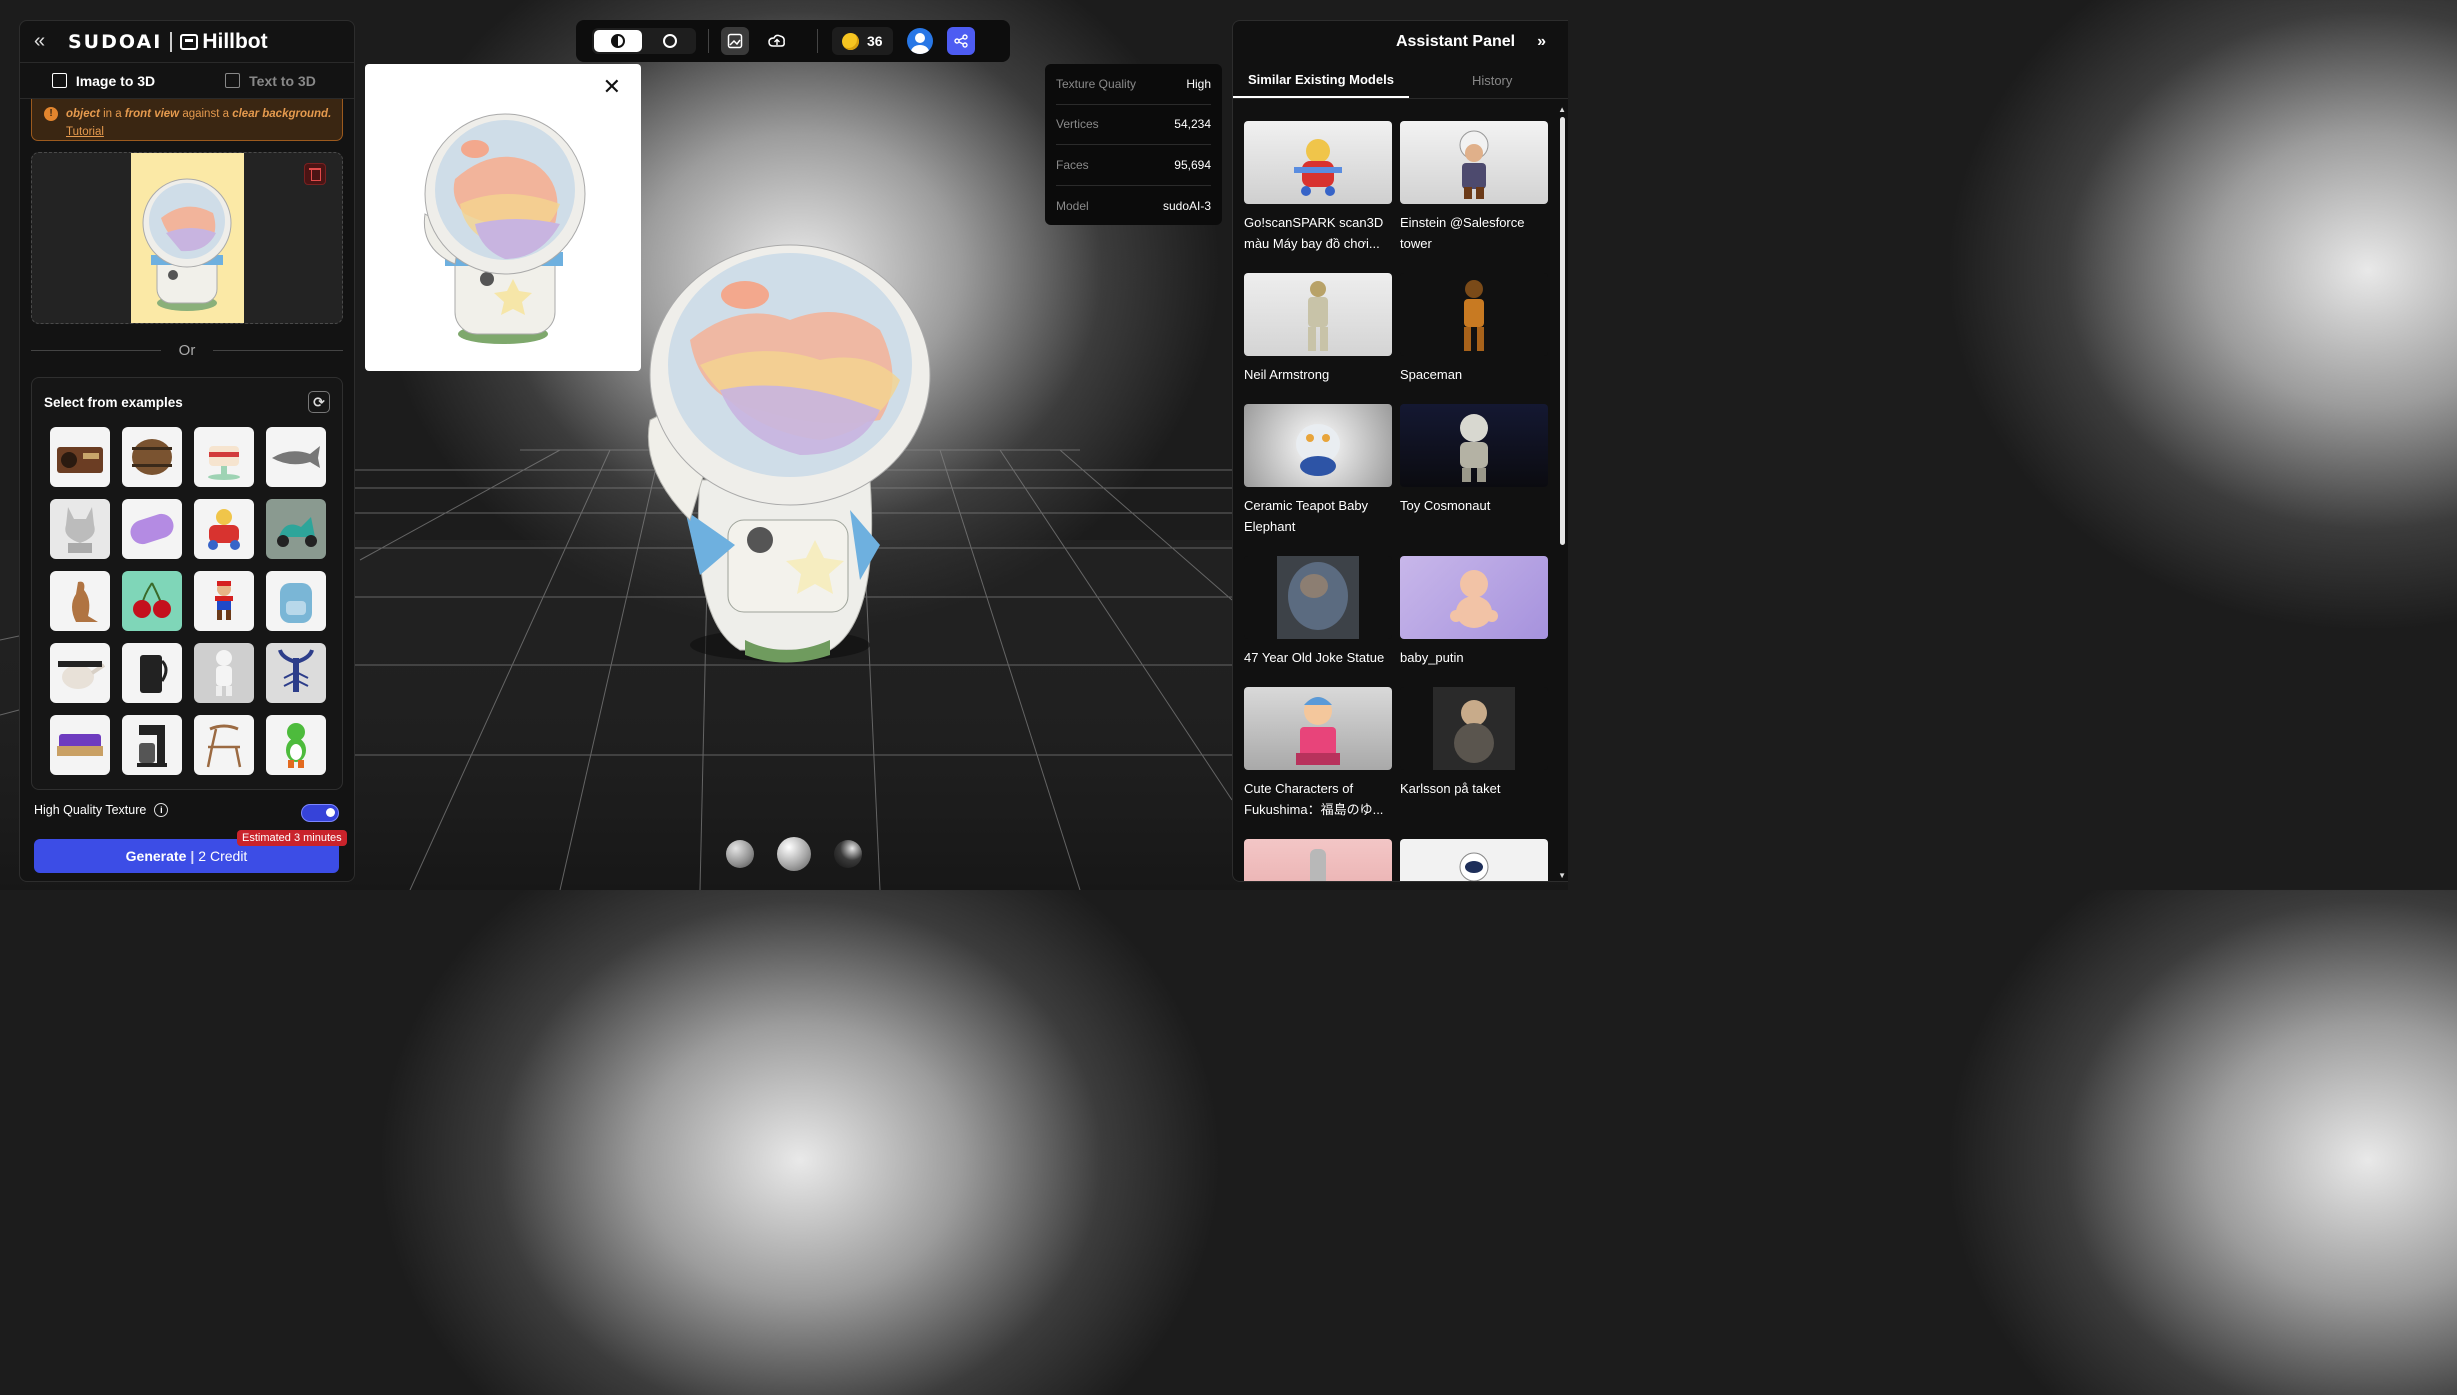 The image size is (2457, 1395). I want to click on model-name: Ceramic Teapot Baby Elephant, so click(1306, 516).